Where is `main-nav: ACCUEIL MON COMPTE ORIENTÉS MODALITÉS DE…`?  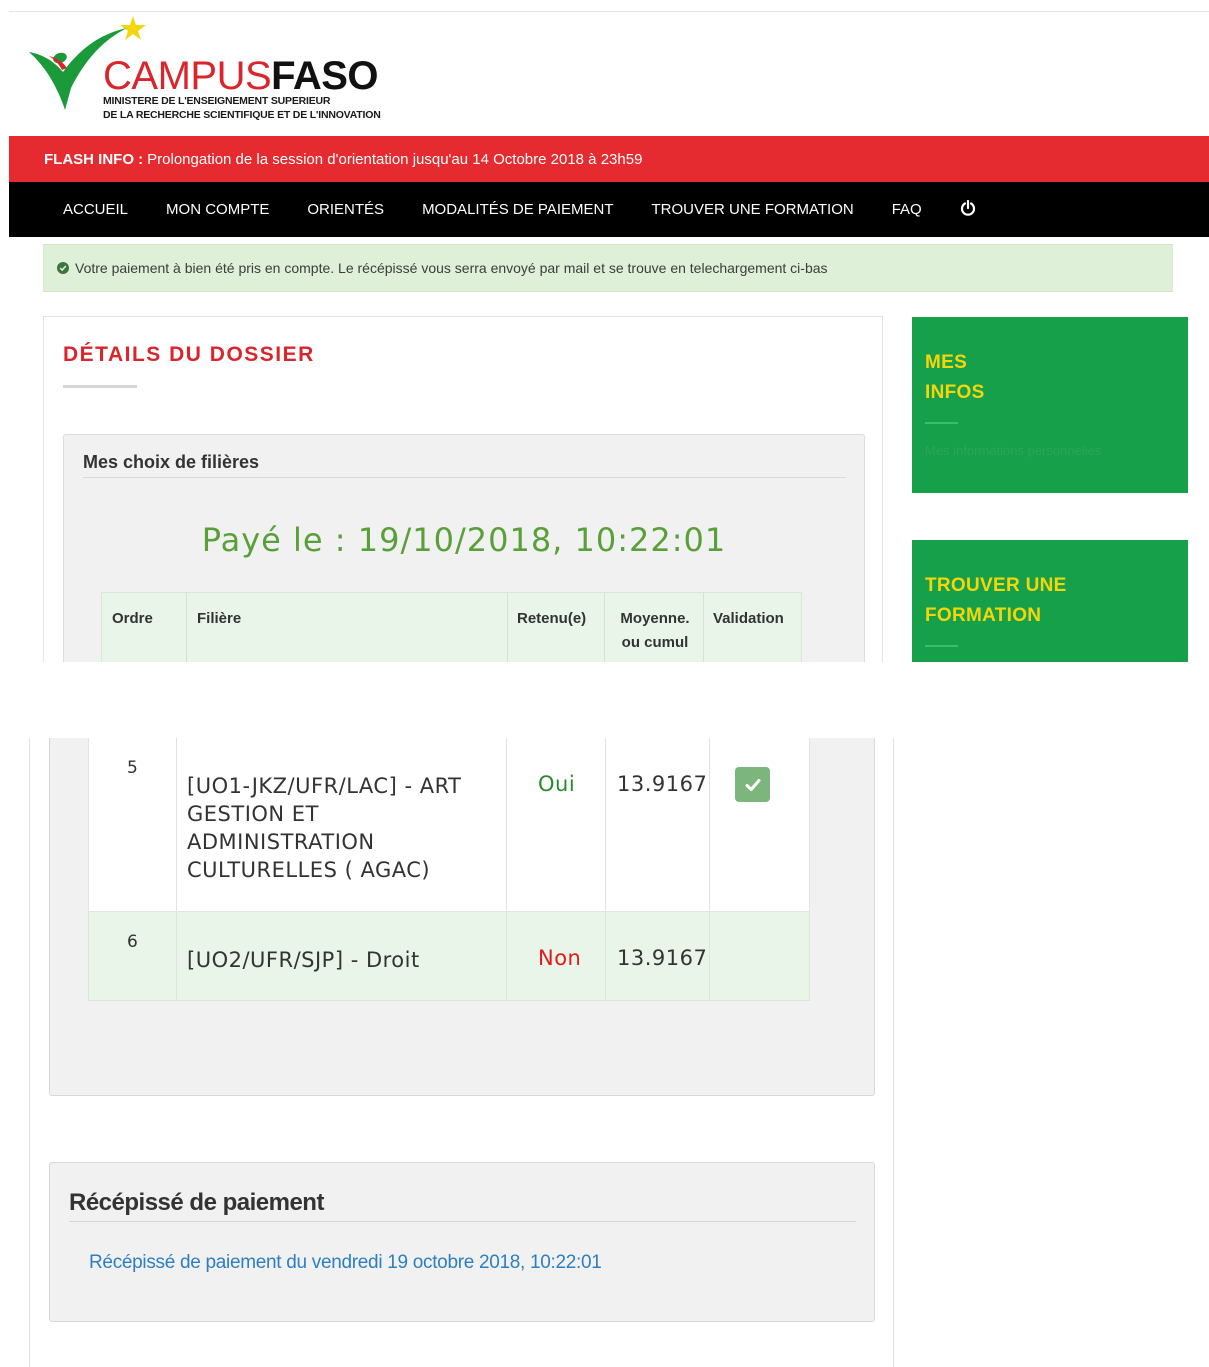
main-nav: ACCUEIL MON COMPTE ORIENTÉS MODALITÉS DE… is located at coordinates (609, 209).